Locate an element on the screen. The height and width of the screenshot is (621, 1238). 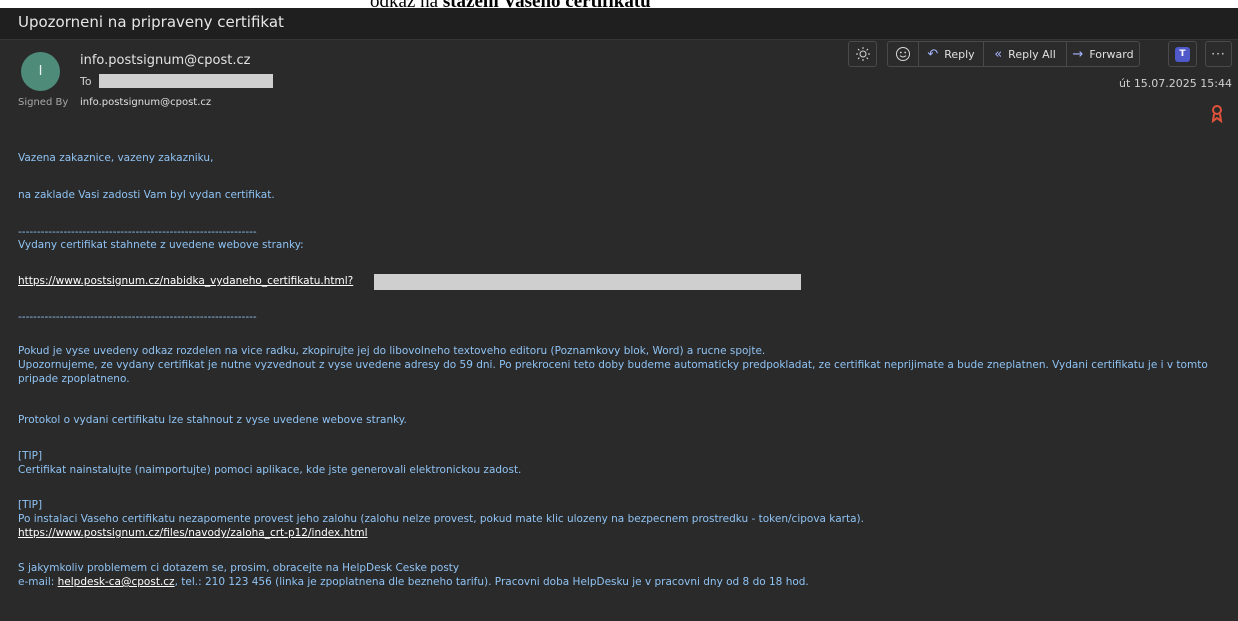
url-query-redacted is located at coordinates (587, 282).